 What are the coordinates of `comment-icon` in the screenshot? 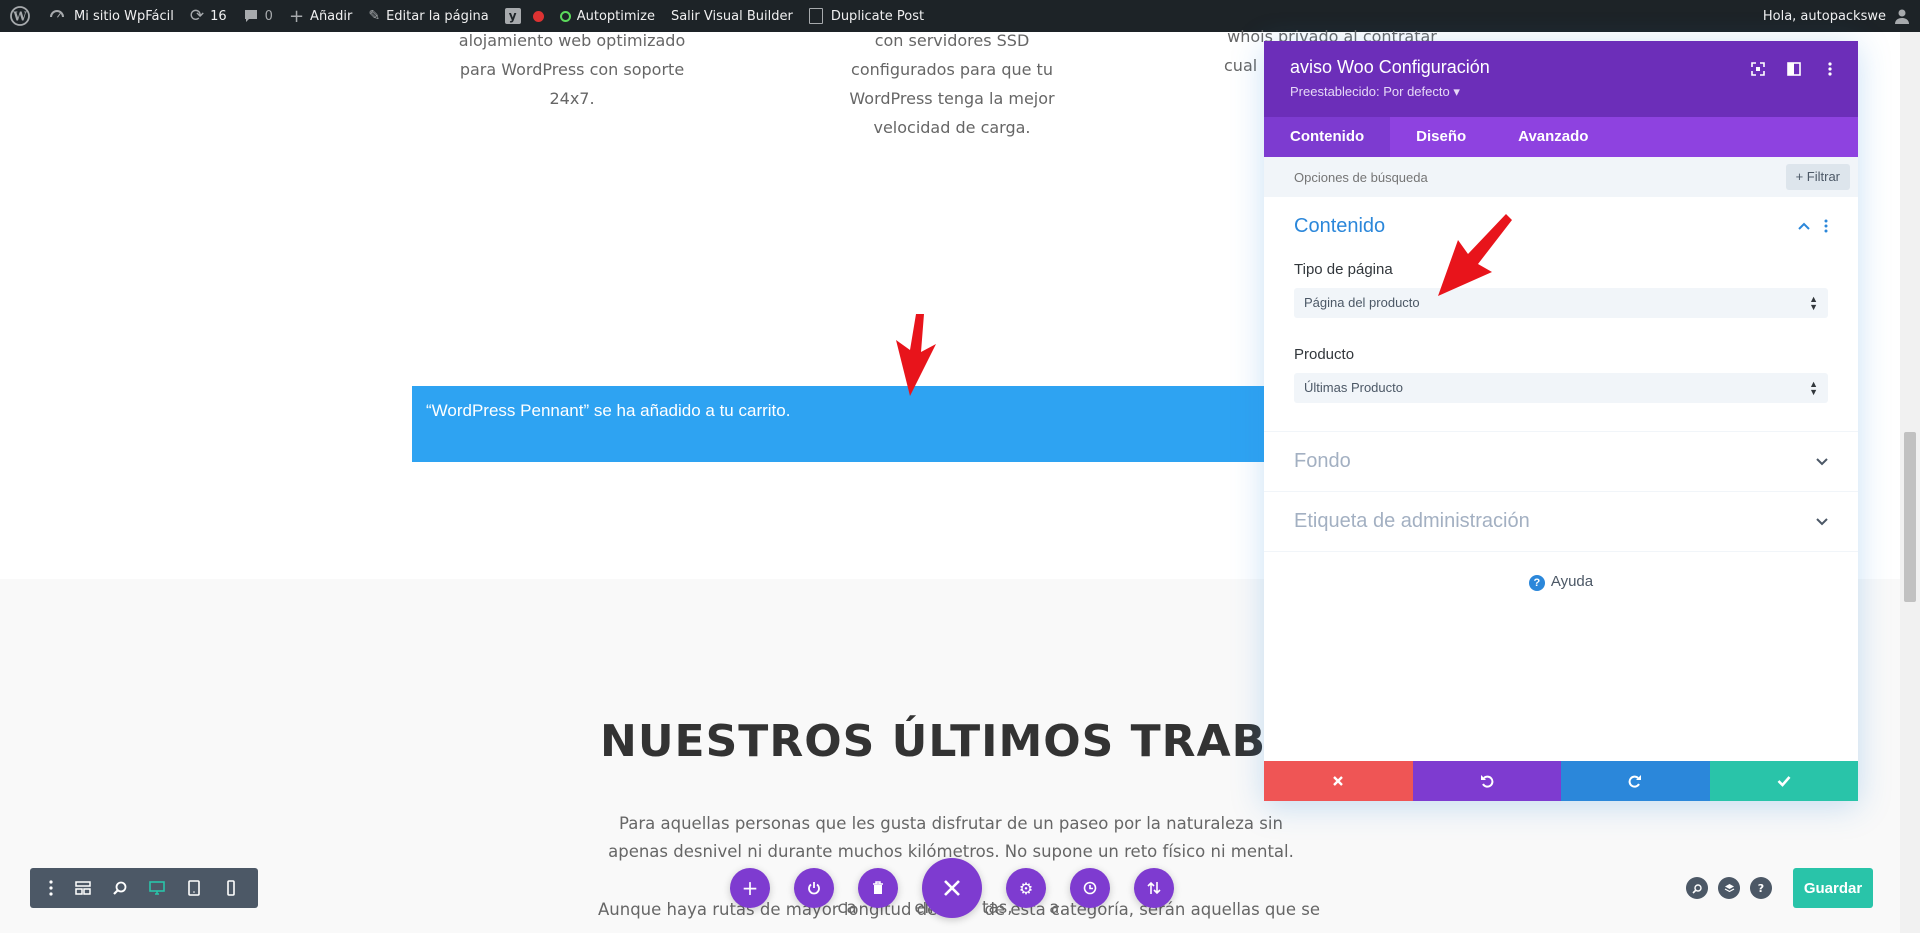 It's located at (250, 16).